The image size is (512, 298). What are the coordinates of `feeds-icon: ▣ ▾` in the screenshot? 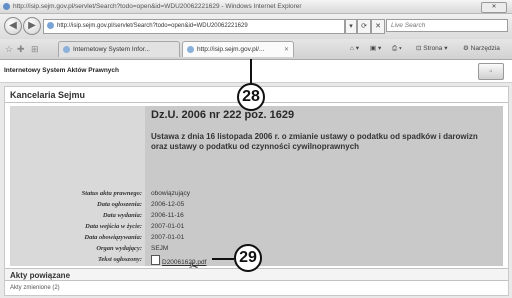 It's located at (375, 49).